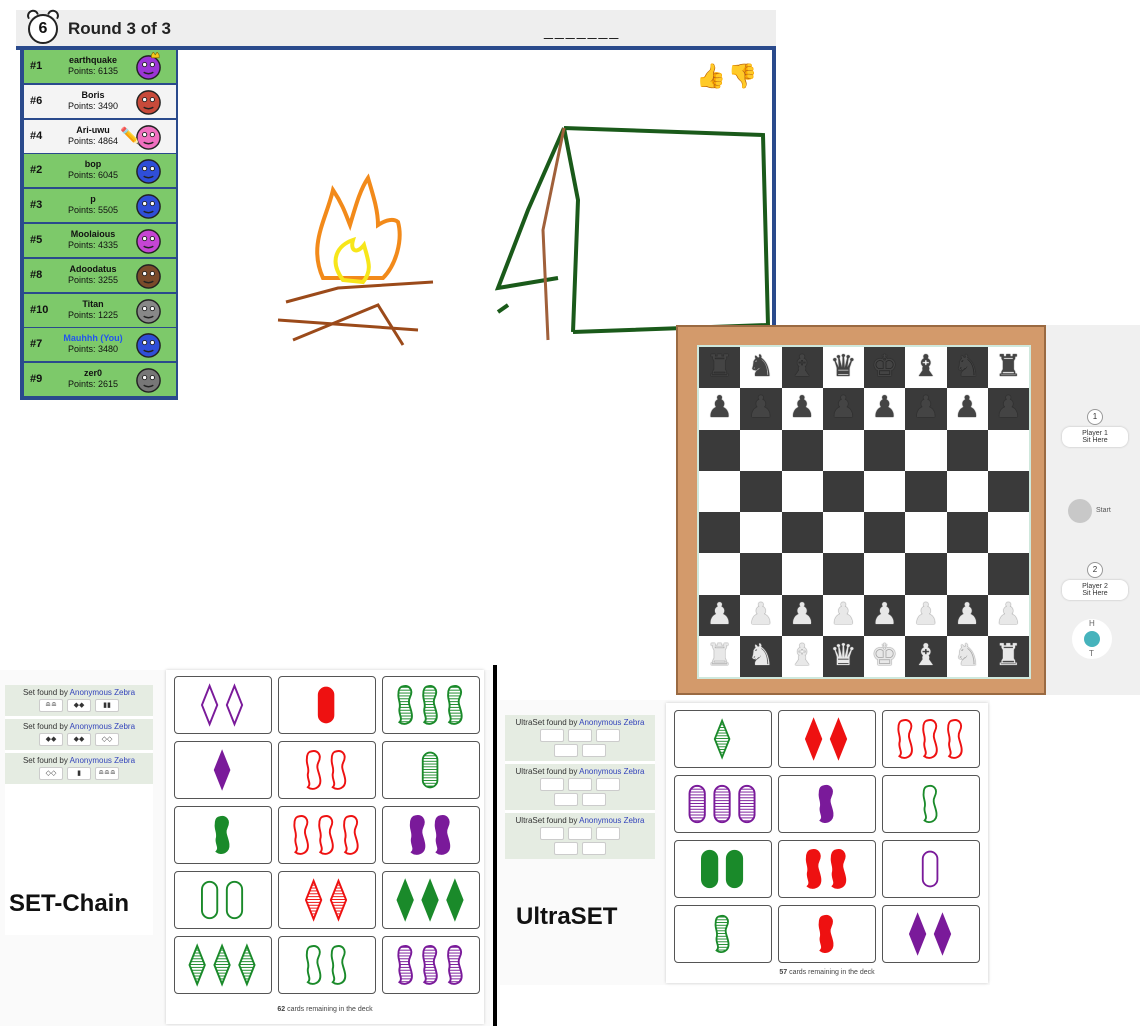 This screenshot has height=1026, width=1140. Describe the element at coordinates (100, 136) in the screenshot. I see `player-row: #4 Ari-uwu Points: 4864 ✏️` at that location.